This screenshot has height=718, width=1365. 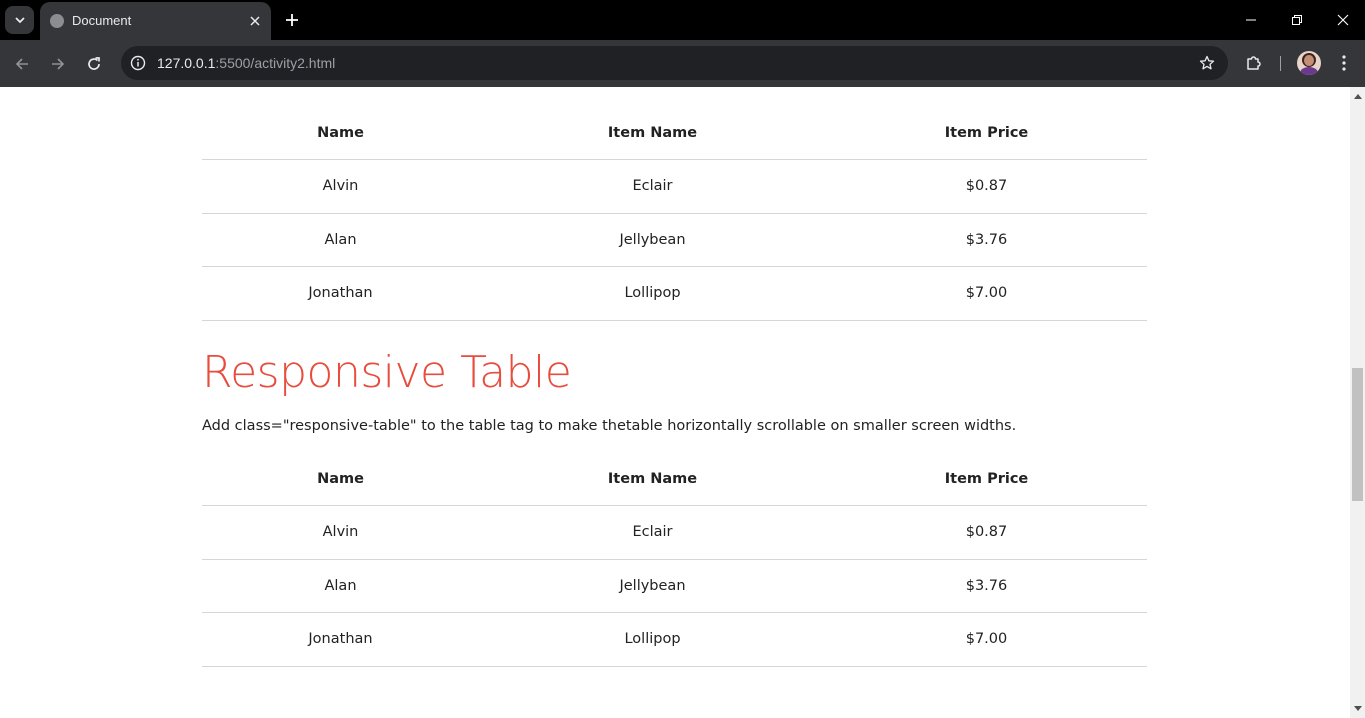 I want to click on extensions-button, so click(x=1254, y=63).